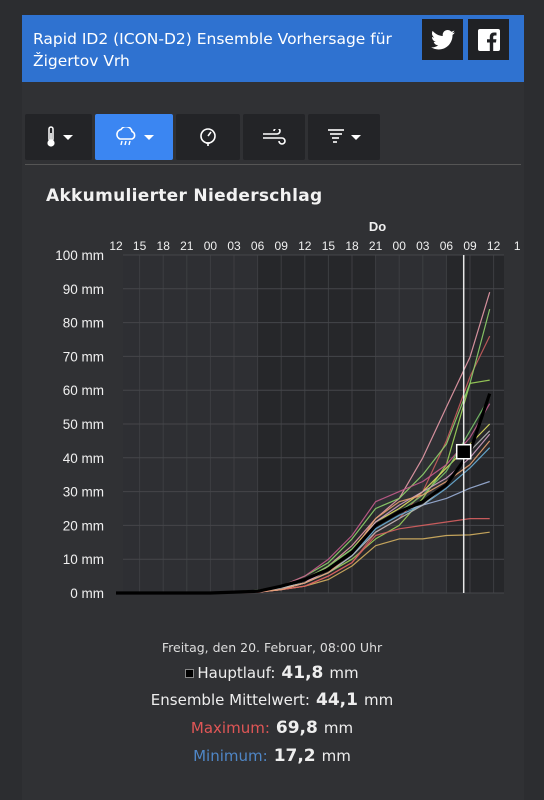  What do you see at coordinates (230, 756) in the screenshot?
I see `min-label: Minimum:` at bounding box center [230, 756].